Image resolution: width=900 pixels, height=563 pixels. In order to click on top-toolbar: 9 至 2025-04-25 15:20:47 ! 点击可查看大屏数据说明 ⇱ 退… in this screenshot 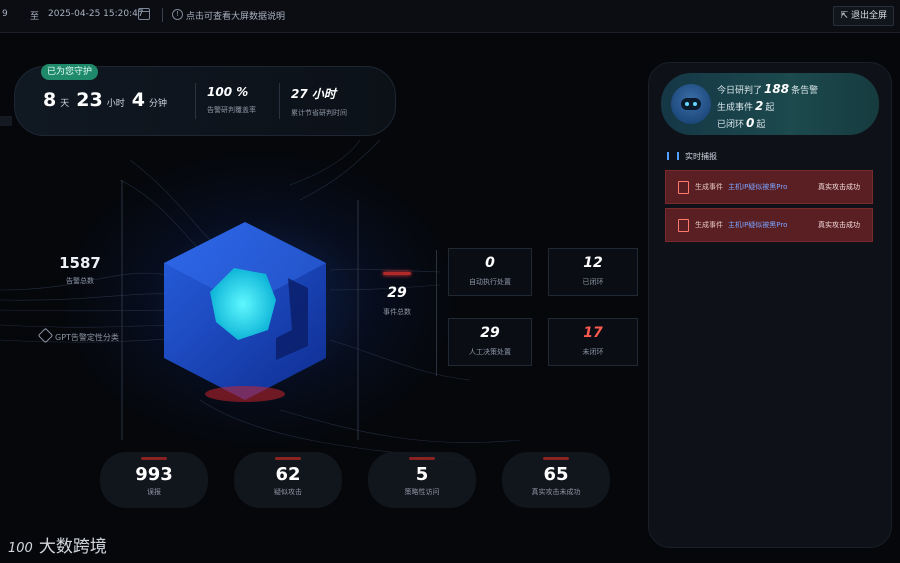, I will do `click(450, 16)`.